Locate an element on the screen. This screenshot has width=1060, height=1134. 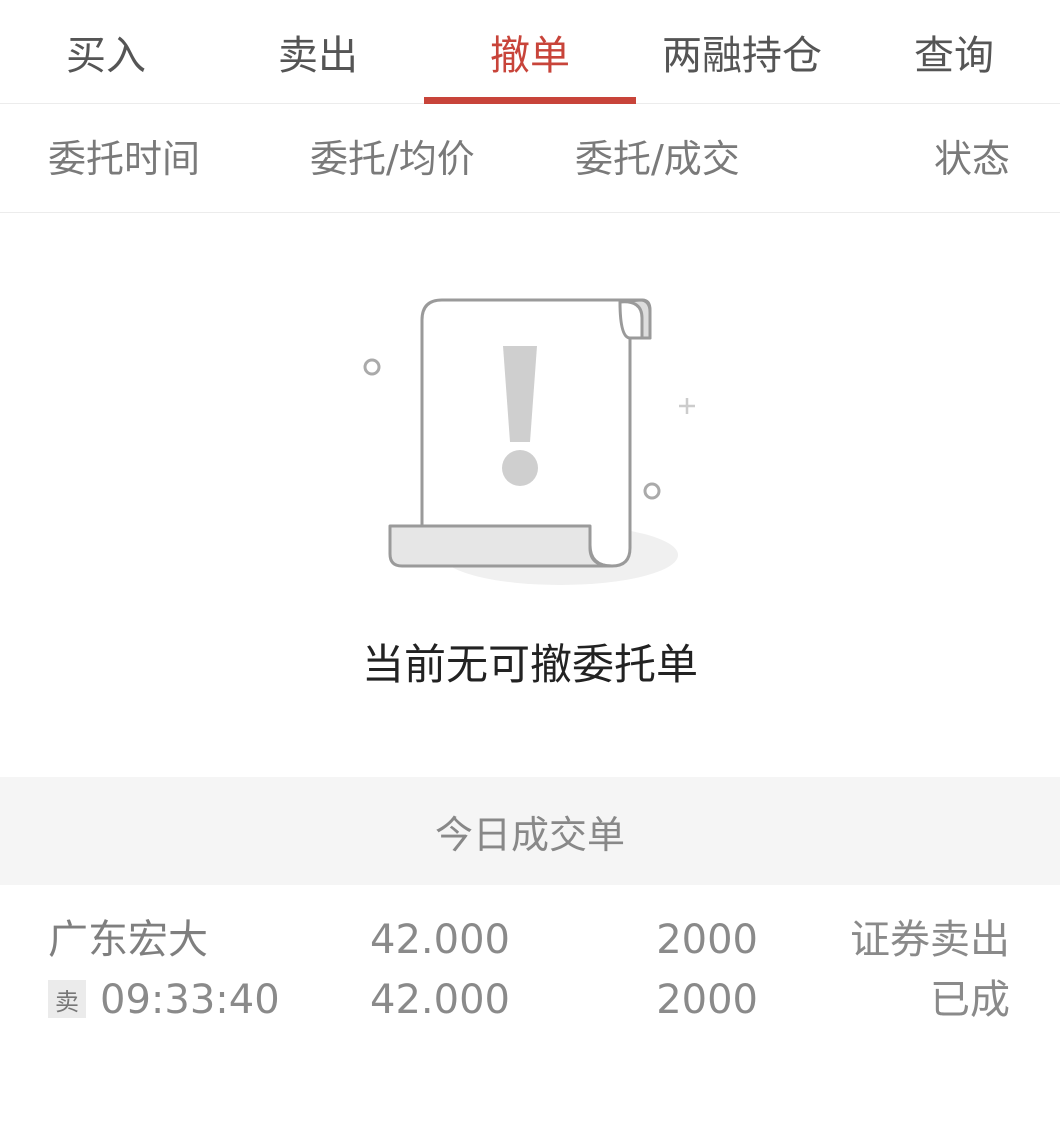
active-tab-indicator is located at coordinates (530, 100).